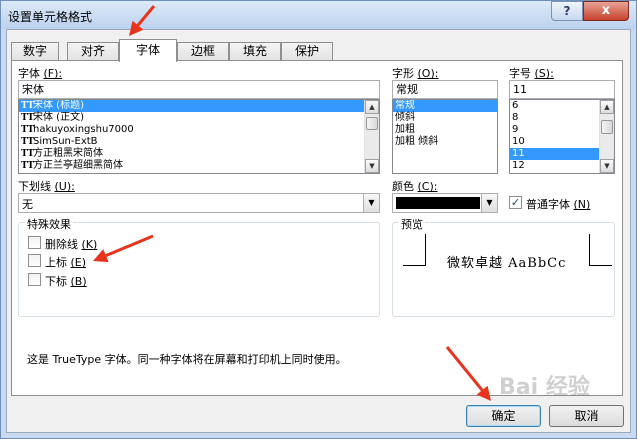 The width and height of the screenshot is (637, 439). What do you see at coordinates (438, 203) in the screenshot?
I see `color-swatch` at bounding box center [438, 203].